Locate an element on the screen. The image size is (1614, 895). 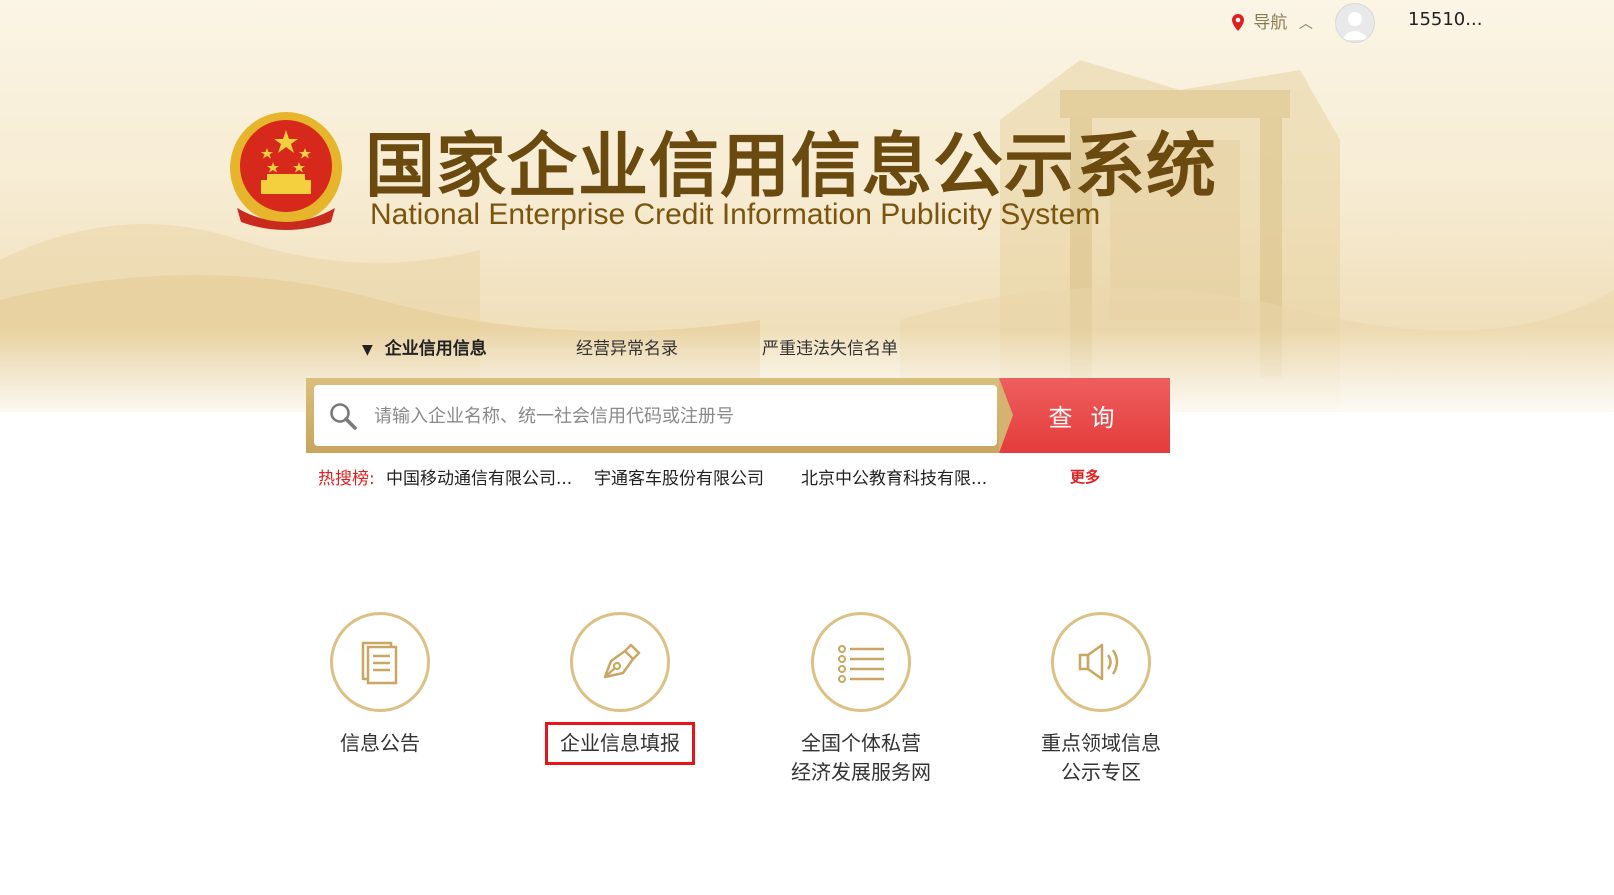
document-icon is located at coordinates (379, 663).